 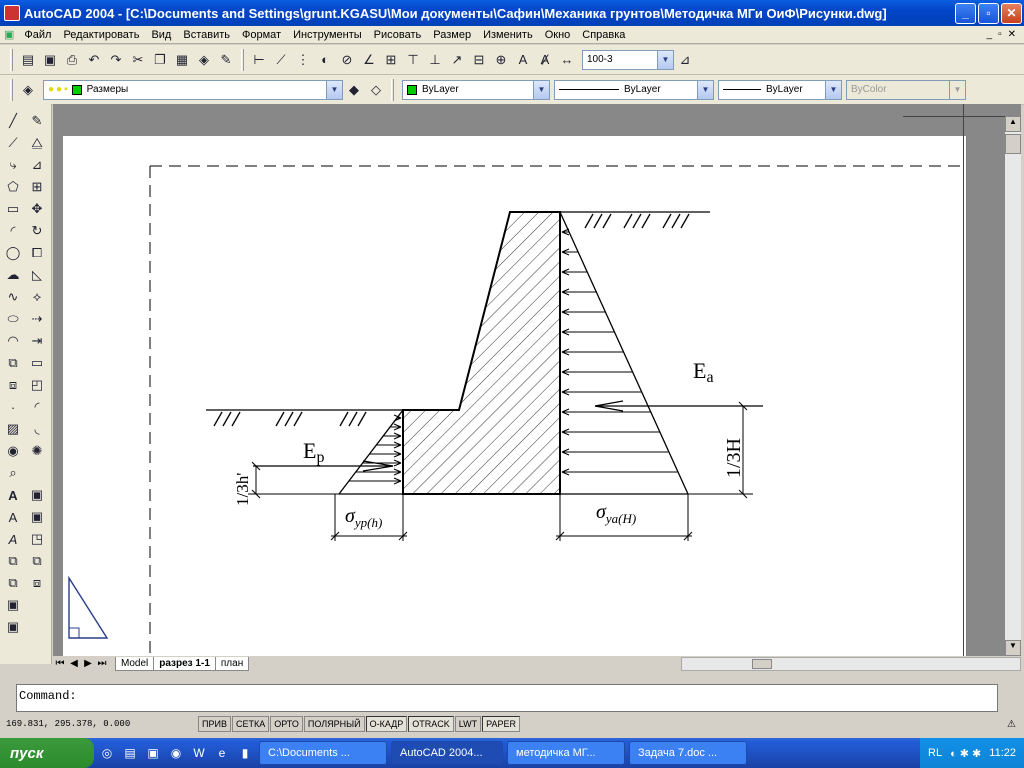 I want to click on close-button: ✕, so click(x=1011, y=13).